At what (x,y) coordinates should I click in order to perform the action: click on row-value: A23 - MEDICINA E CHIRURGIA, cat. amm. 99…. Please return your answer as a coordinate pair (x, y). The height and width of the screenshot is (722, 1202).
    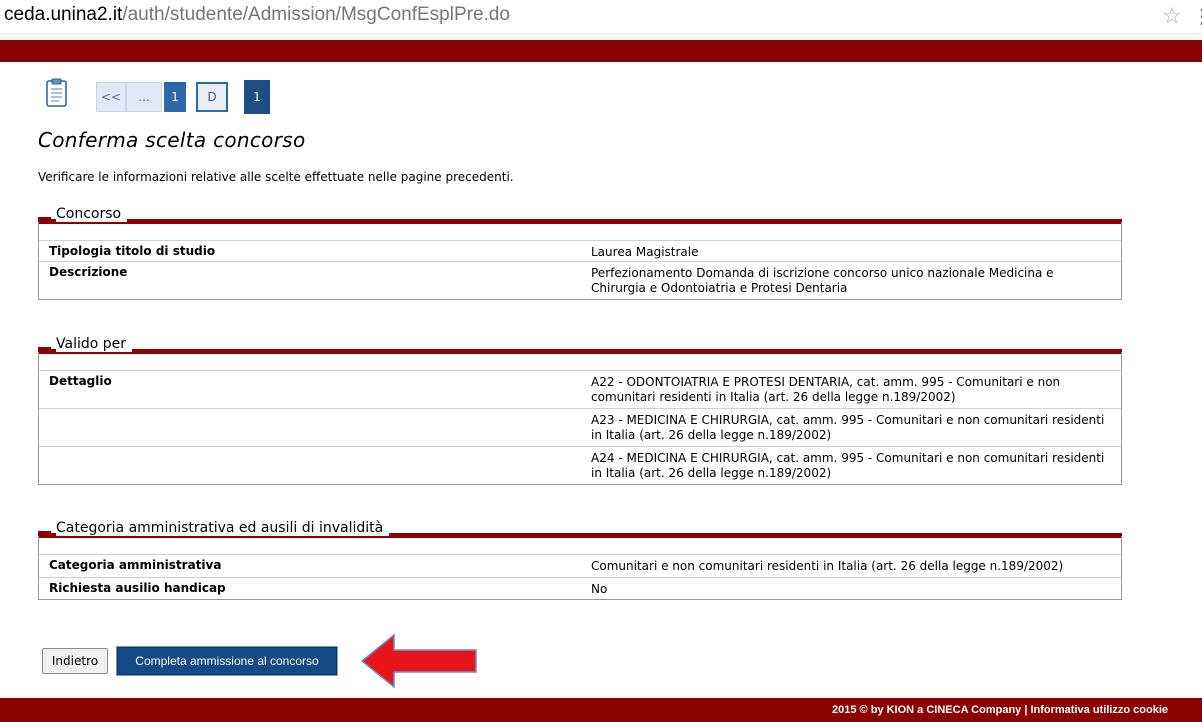
    Looking at the image, I should click on (848, 427).